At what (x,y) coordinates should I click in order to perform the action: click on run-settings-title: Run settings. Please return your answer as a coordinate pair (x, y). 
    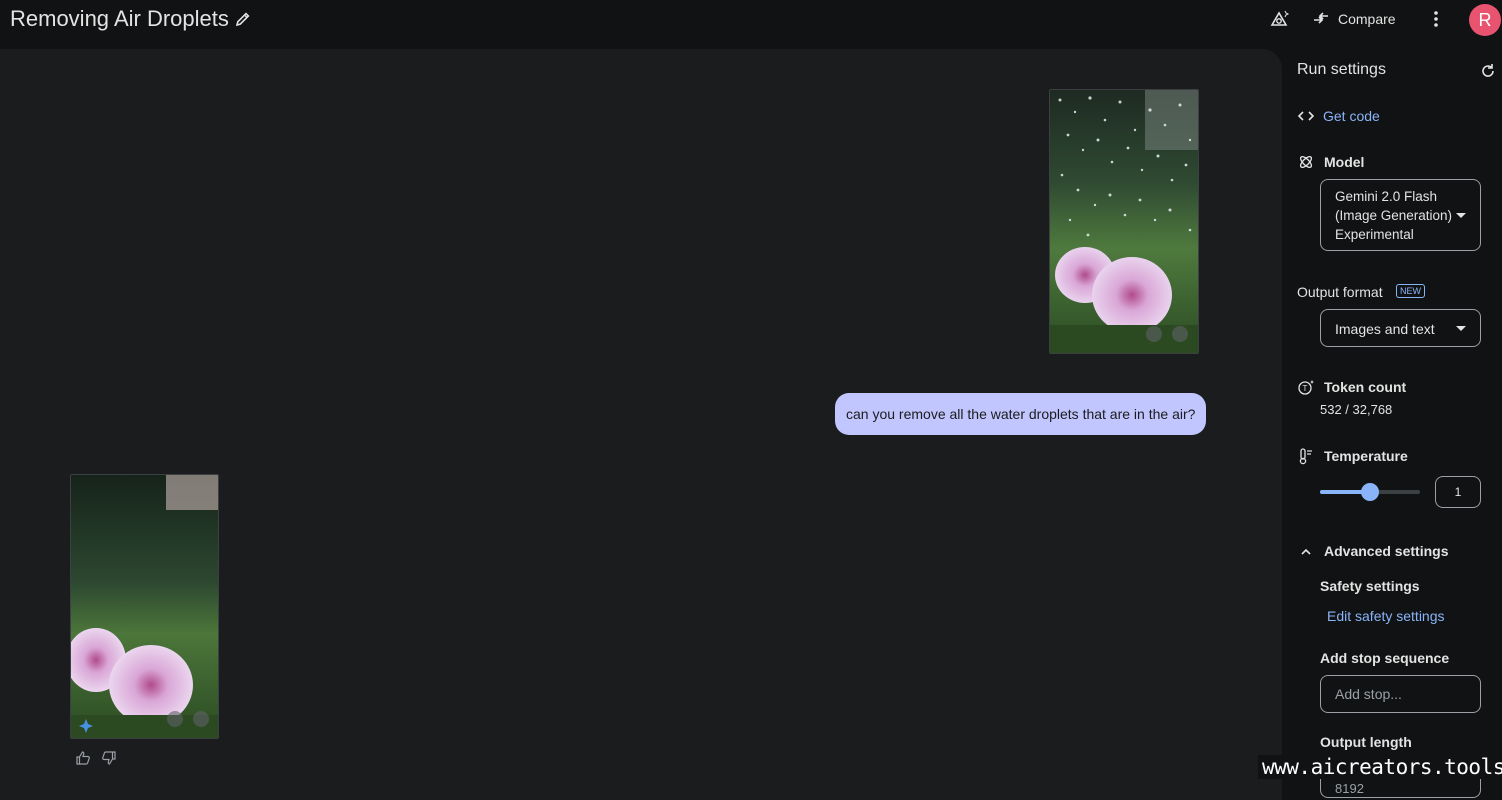
    Looking at the image, I should click on (1341, 69).